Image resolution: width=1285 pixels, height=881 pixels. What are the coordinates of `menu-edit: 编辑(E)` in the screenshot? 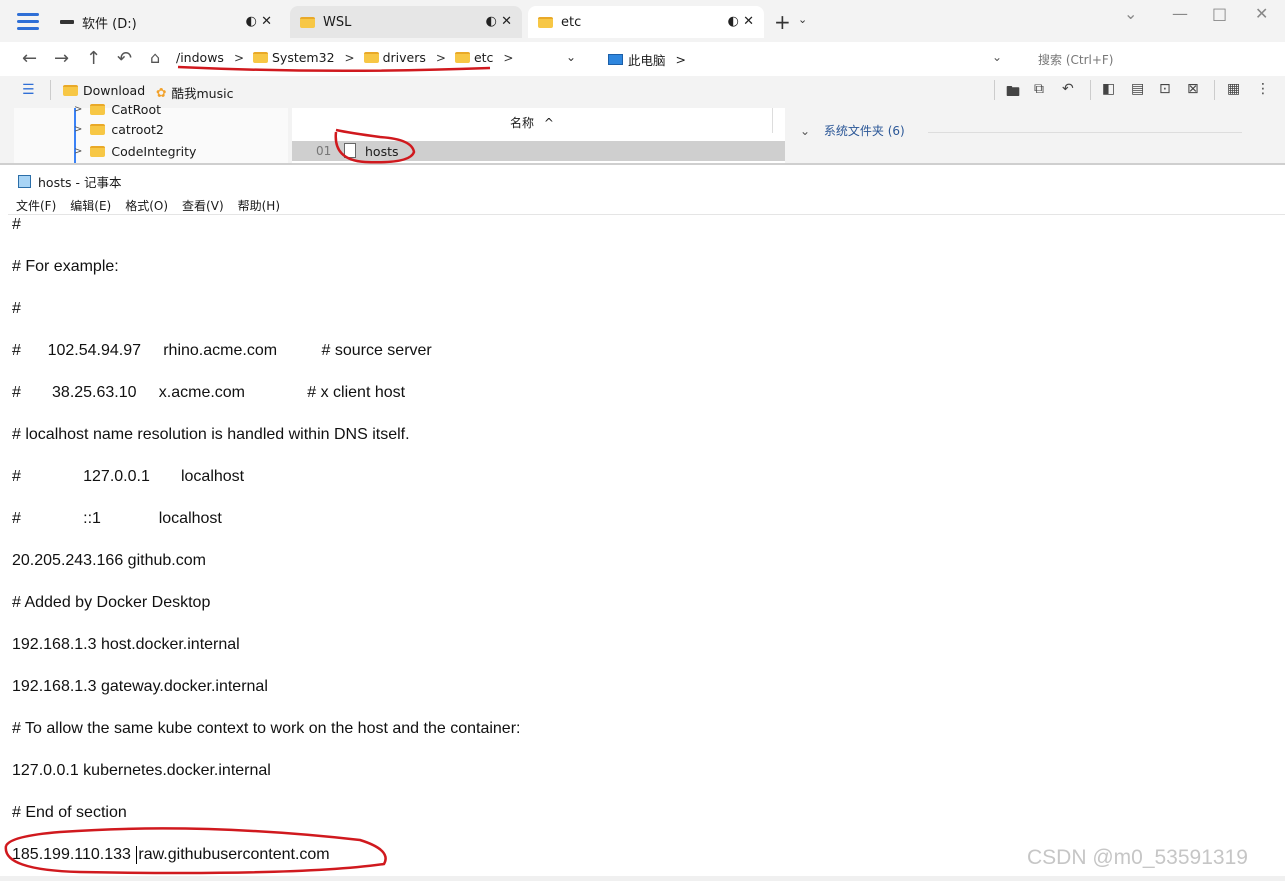 It's located at (90, 205).